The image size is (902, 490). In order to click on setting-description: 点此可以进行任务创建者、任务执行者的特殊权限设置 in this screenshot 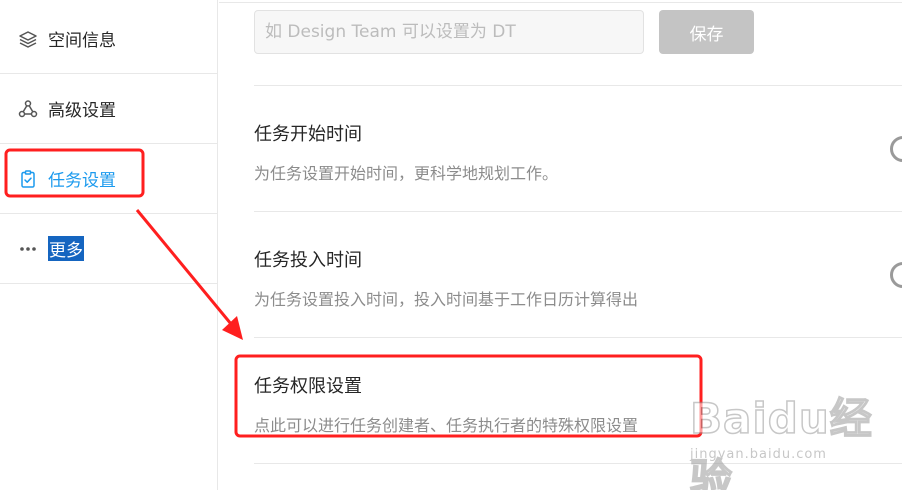, I will do `click(446, 425)`.